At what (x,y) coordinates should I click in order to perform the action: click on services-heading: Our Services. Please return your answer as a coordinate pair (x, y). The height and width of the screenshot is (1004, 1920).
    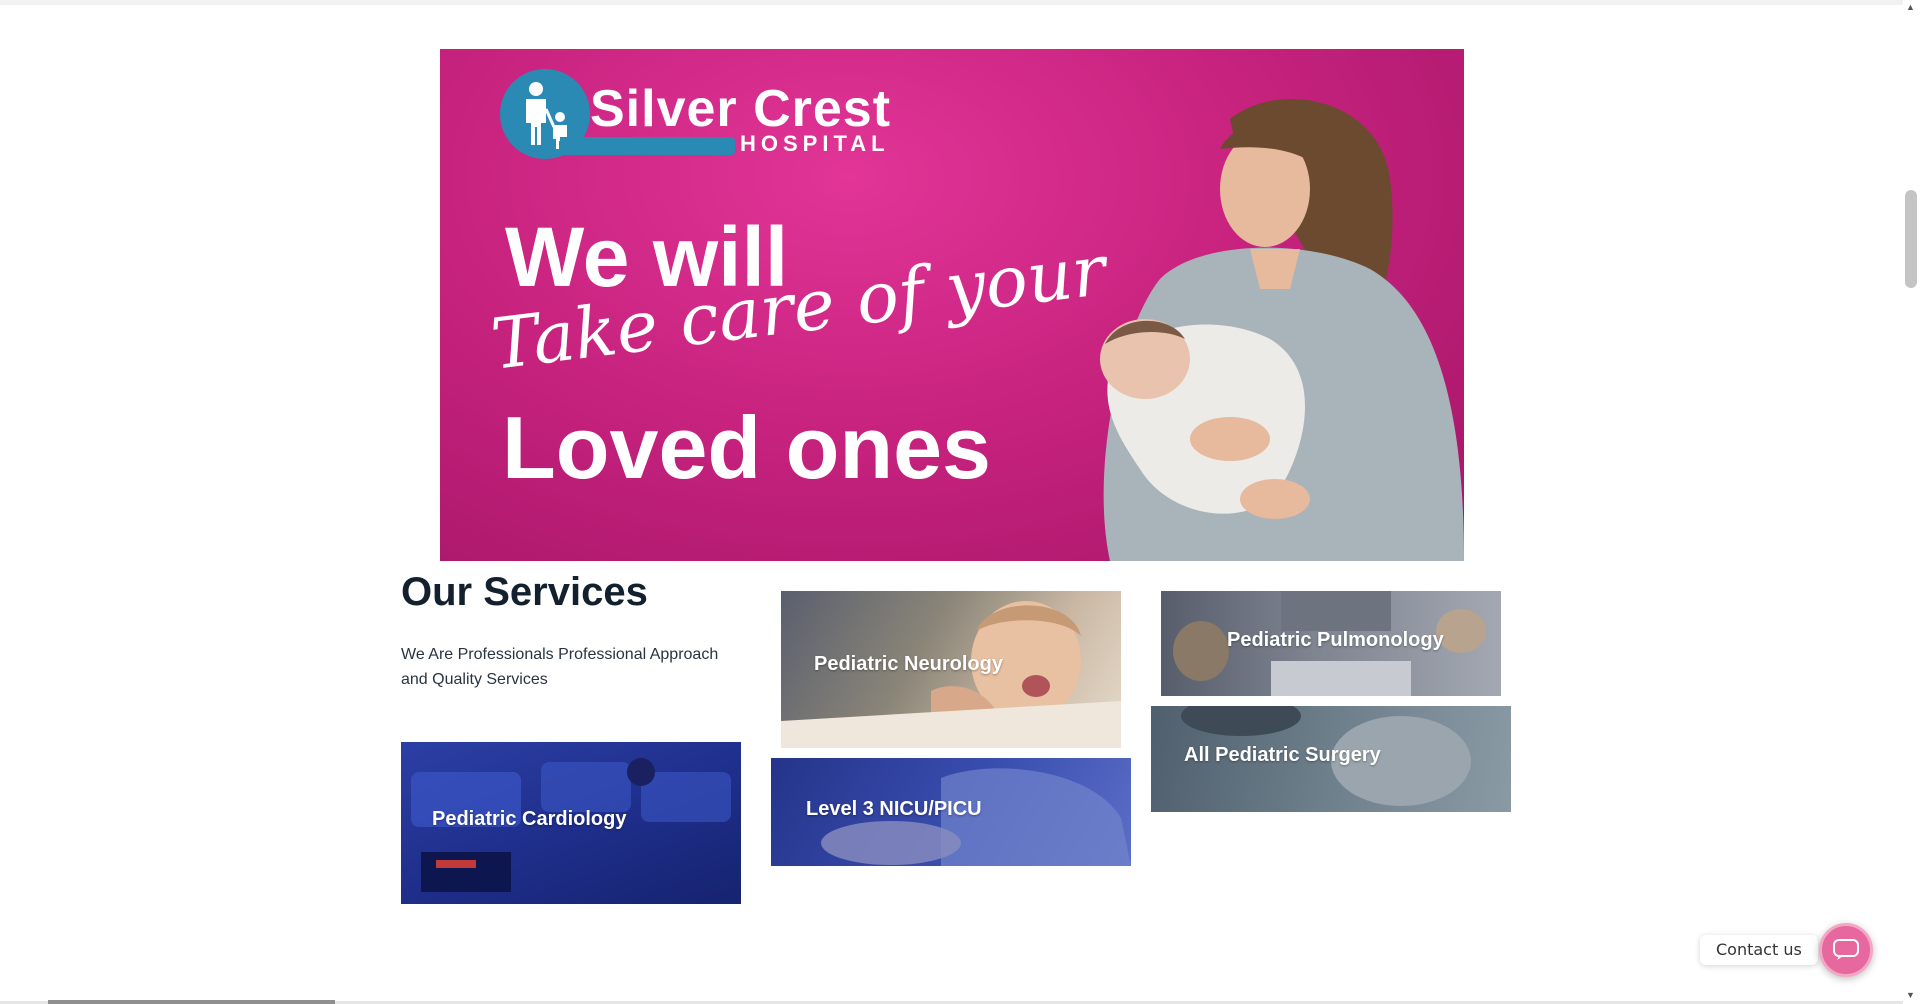
    Looking at the image, I should click on (524, 592).